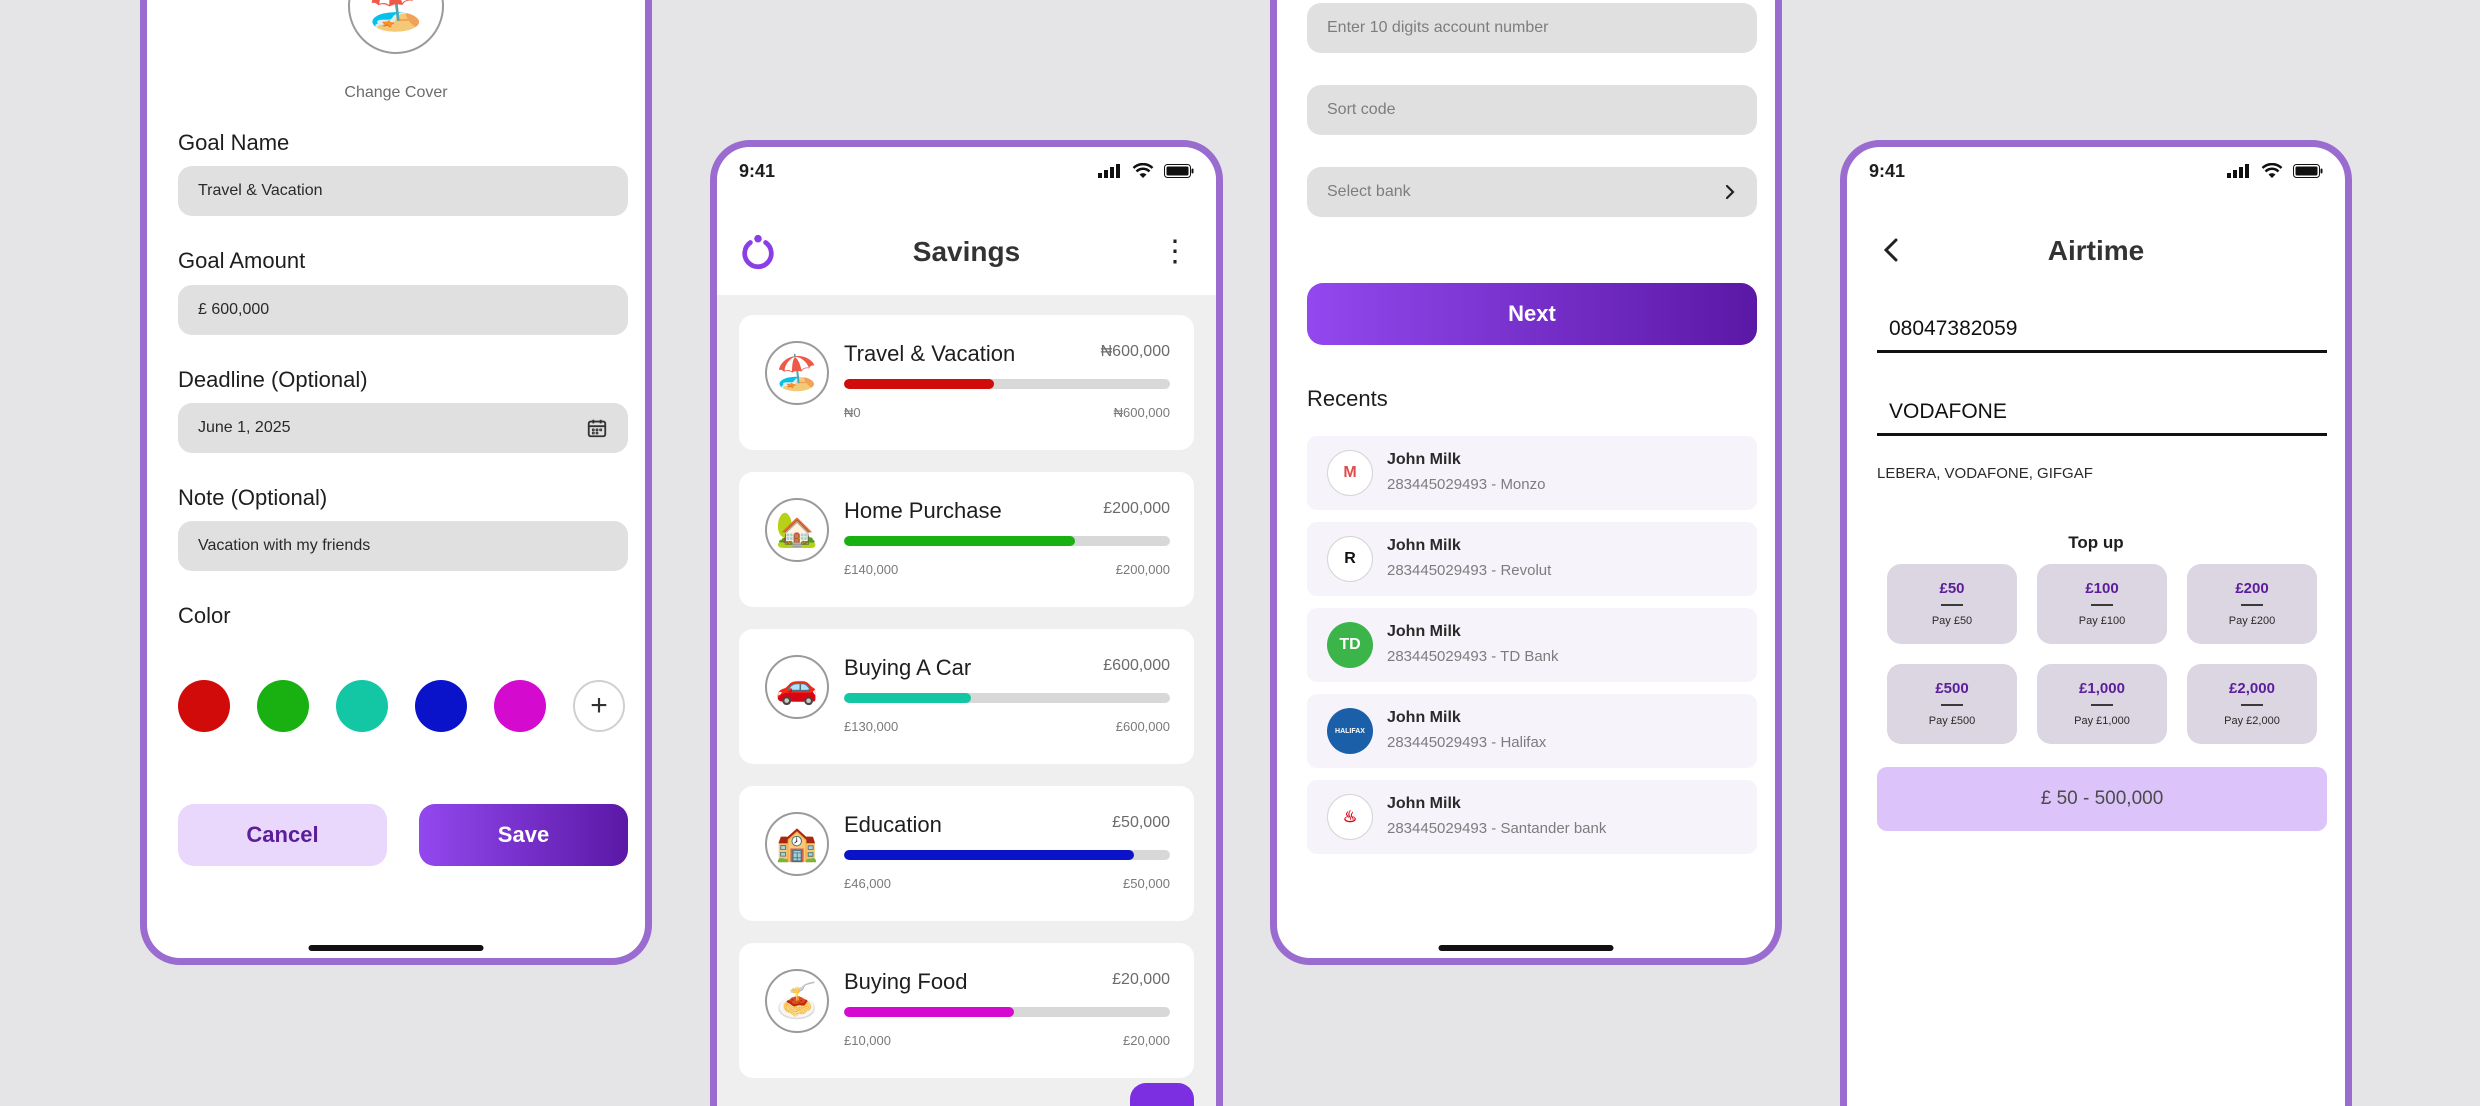 This screenshot has height=1106, width=2480. What do you see at coordinates (1141, 979) in the screenshot?
I see `goal-target: £20,000` at bounding box center [1141, 979].